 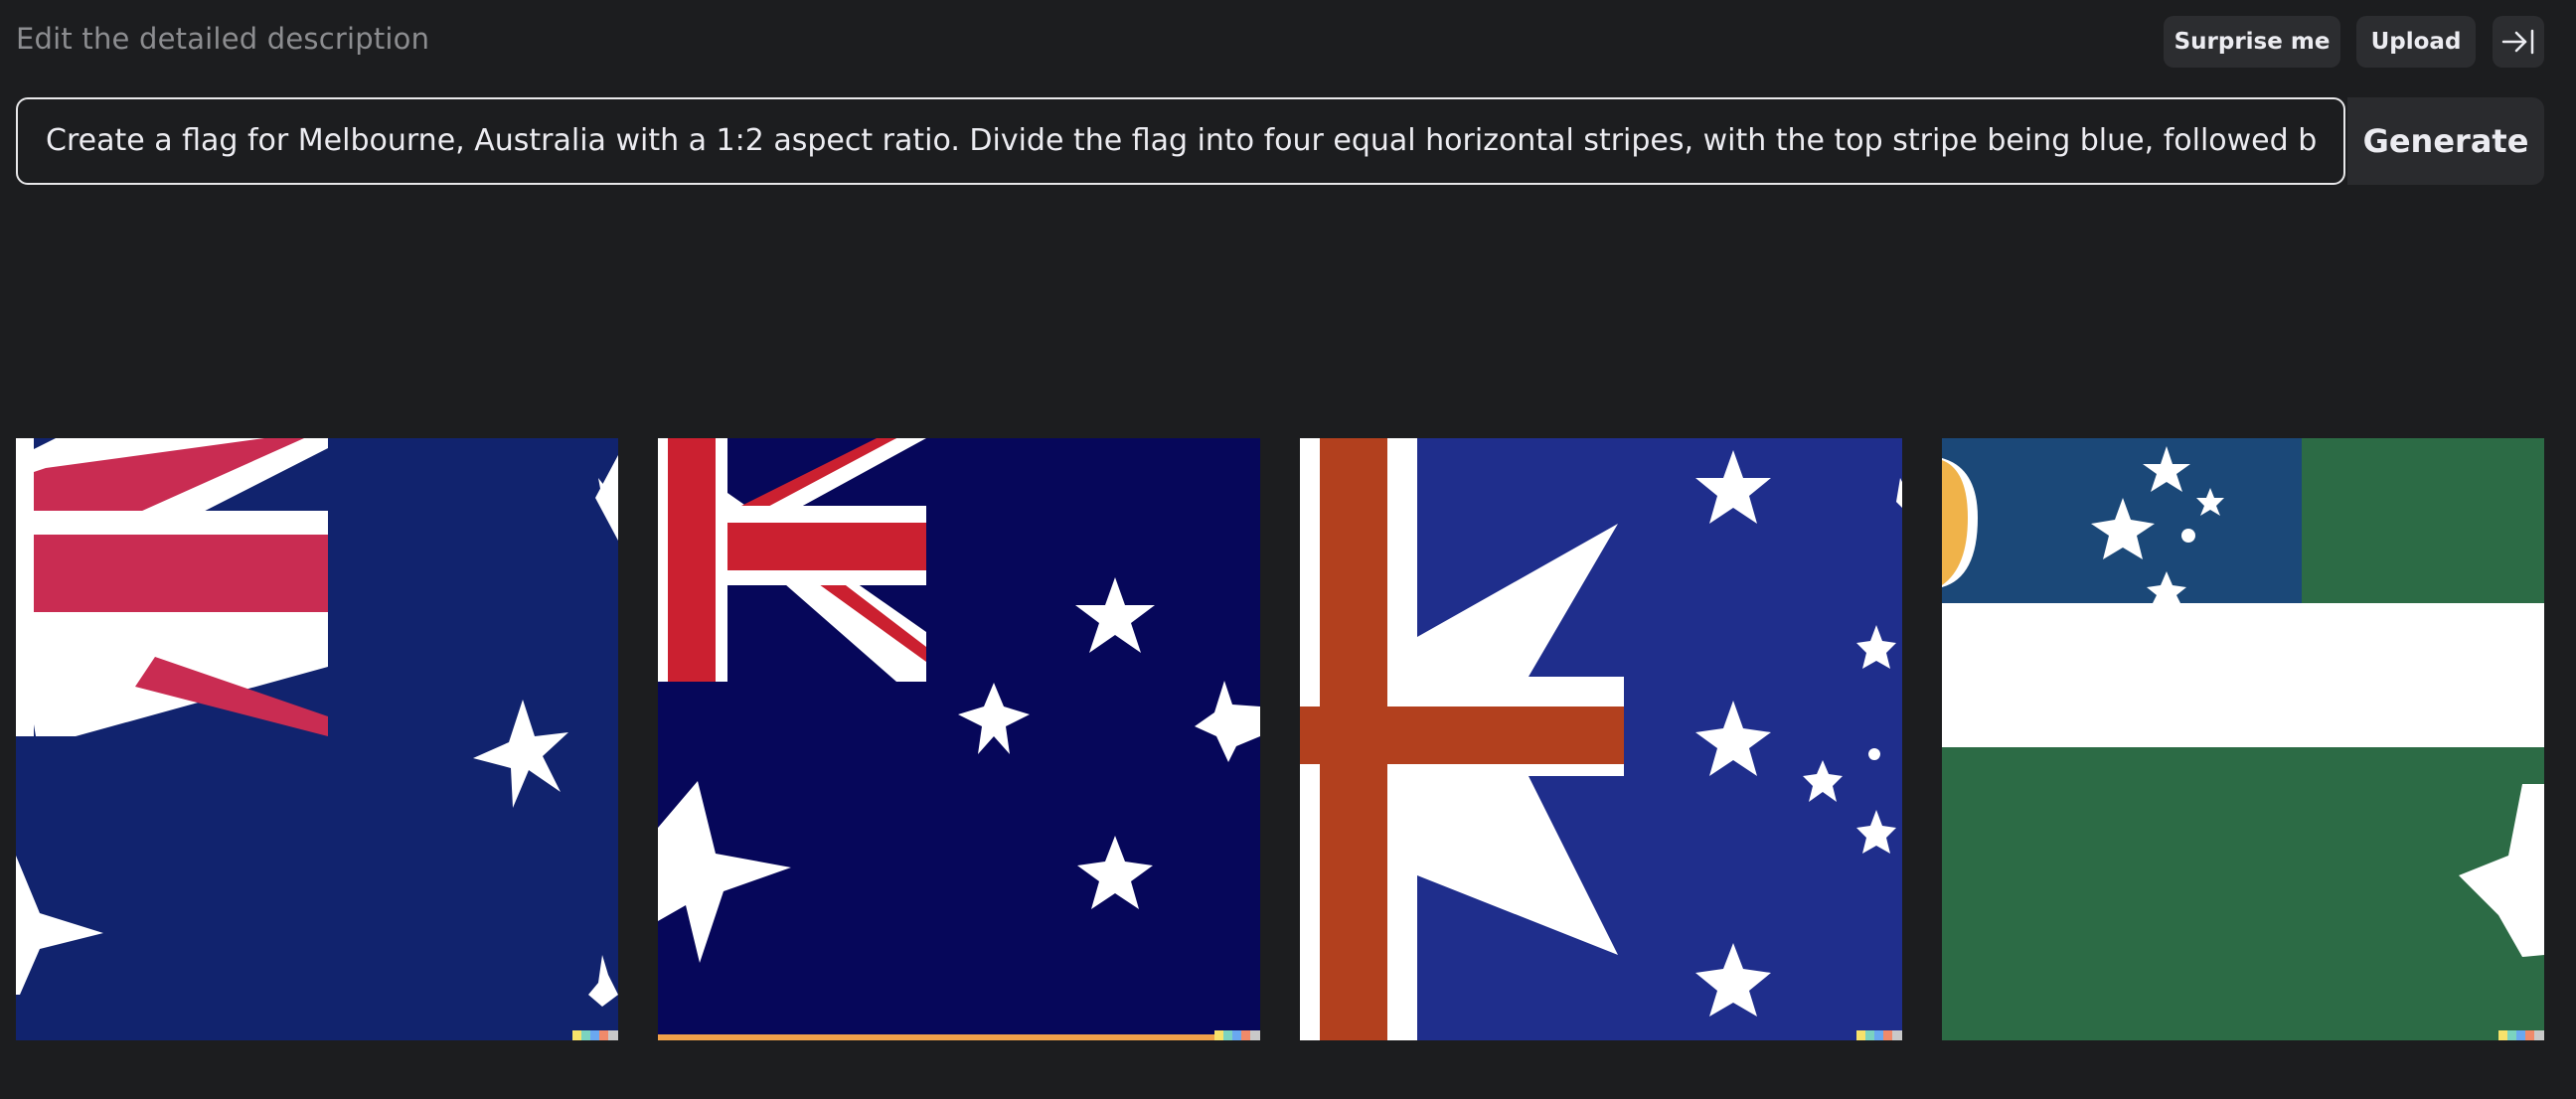 I want to click on surprise-me-label: Surprise me, so click(x=2252, y=42).